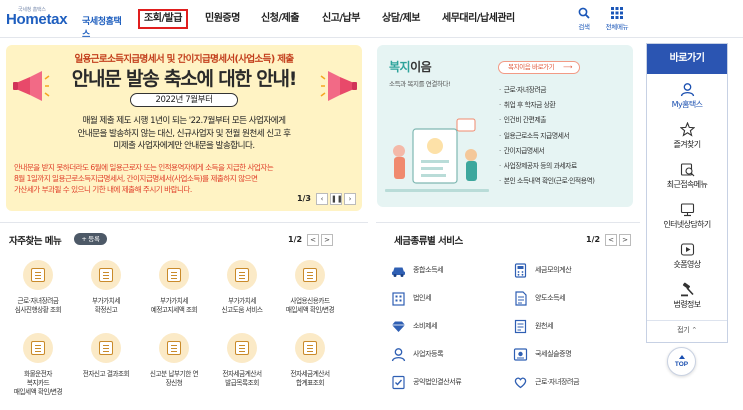 The image size is (743, 410). What do you see at coordinates (336, 198) in the screenshot?
I see `banner-pause-button: ❚❚` at bounding box center [336, 198].